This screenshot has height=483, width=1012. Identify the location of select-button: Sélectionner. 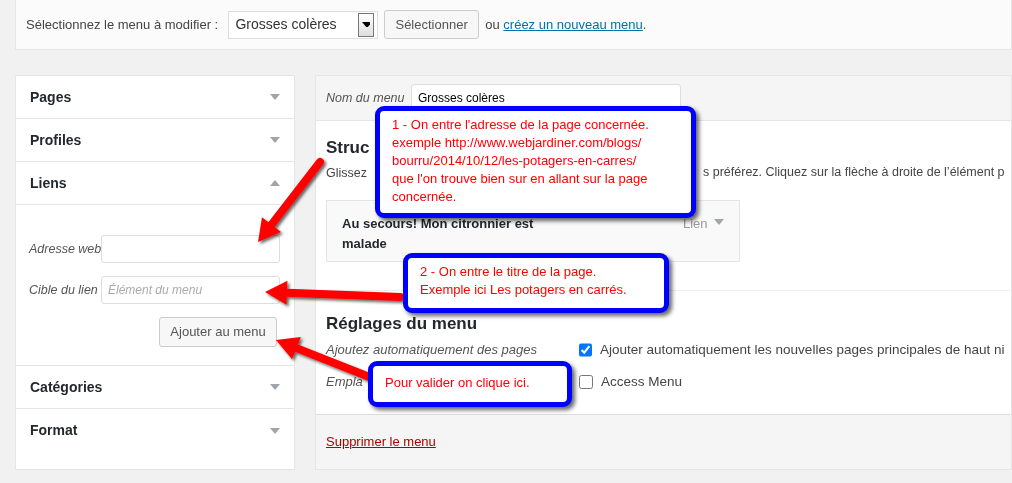
(431, 24).